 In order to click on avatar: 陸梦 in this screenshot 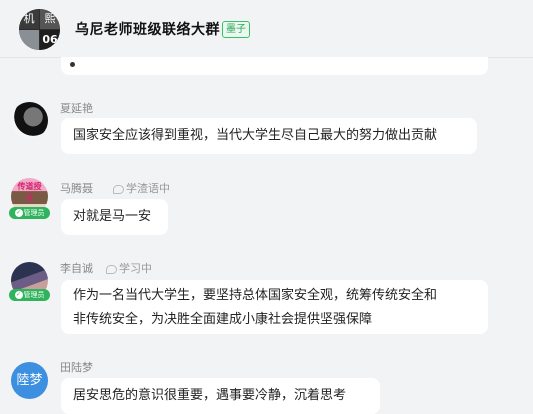, I will do `click(29, 380)`.